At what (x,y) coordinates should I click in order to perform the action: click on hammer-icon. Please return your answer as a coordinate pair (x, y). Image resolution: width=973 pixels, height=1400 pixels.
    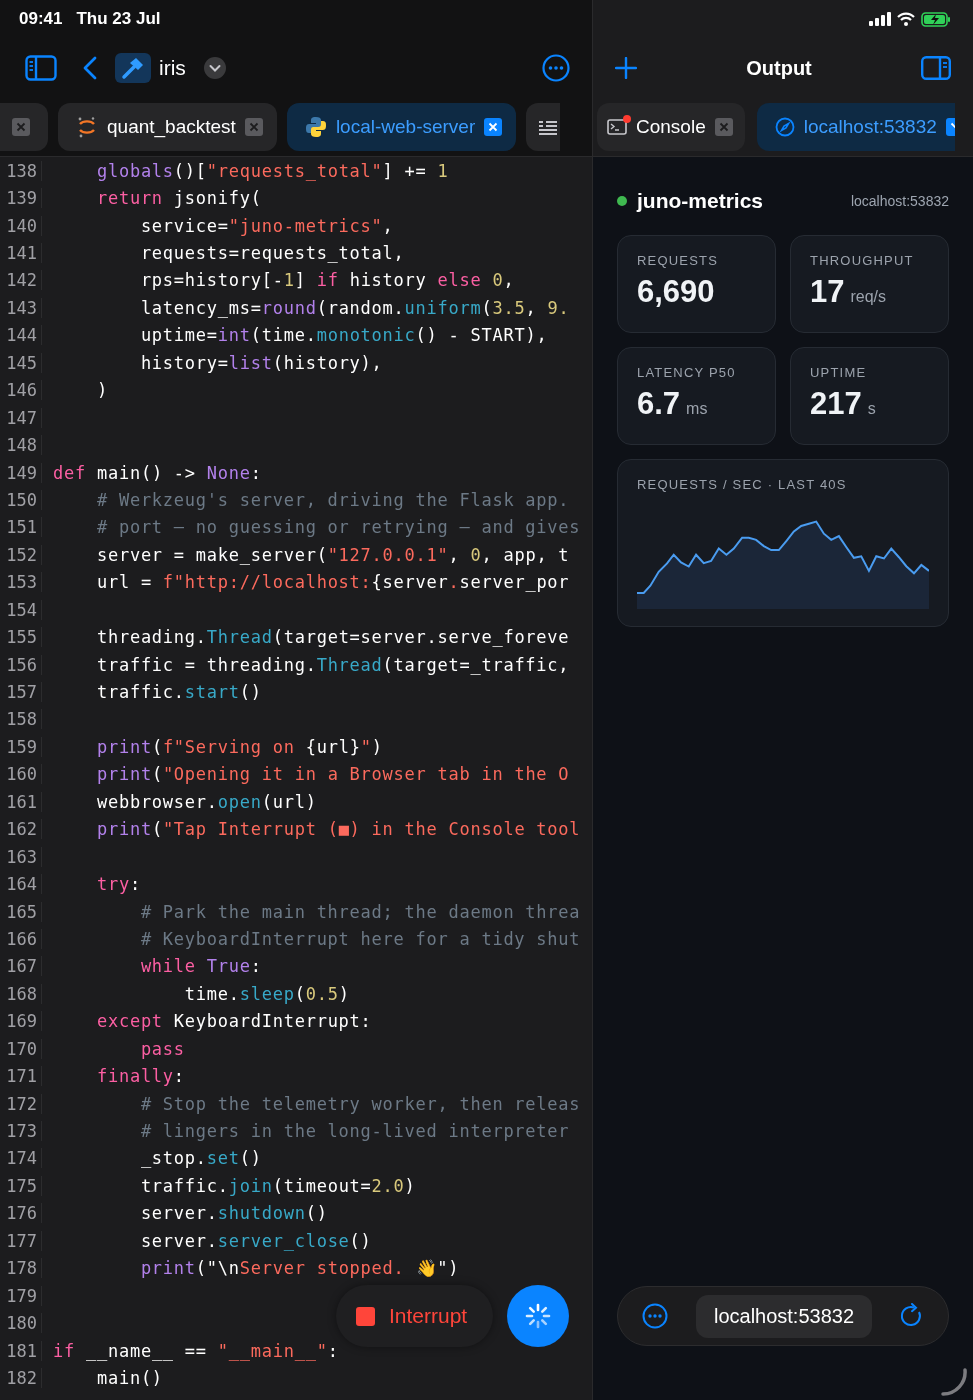
    Looking at the image, I should click on (133, 68).